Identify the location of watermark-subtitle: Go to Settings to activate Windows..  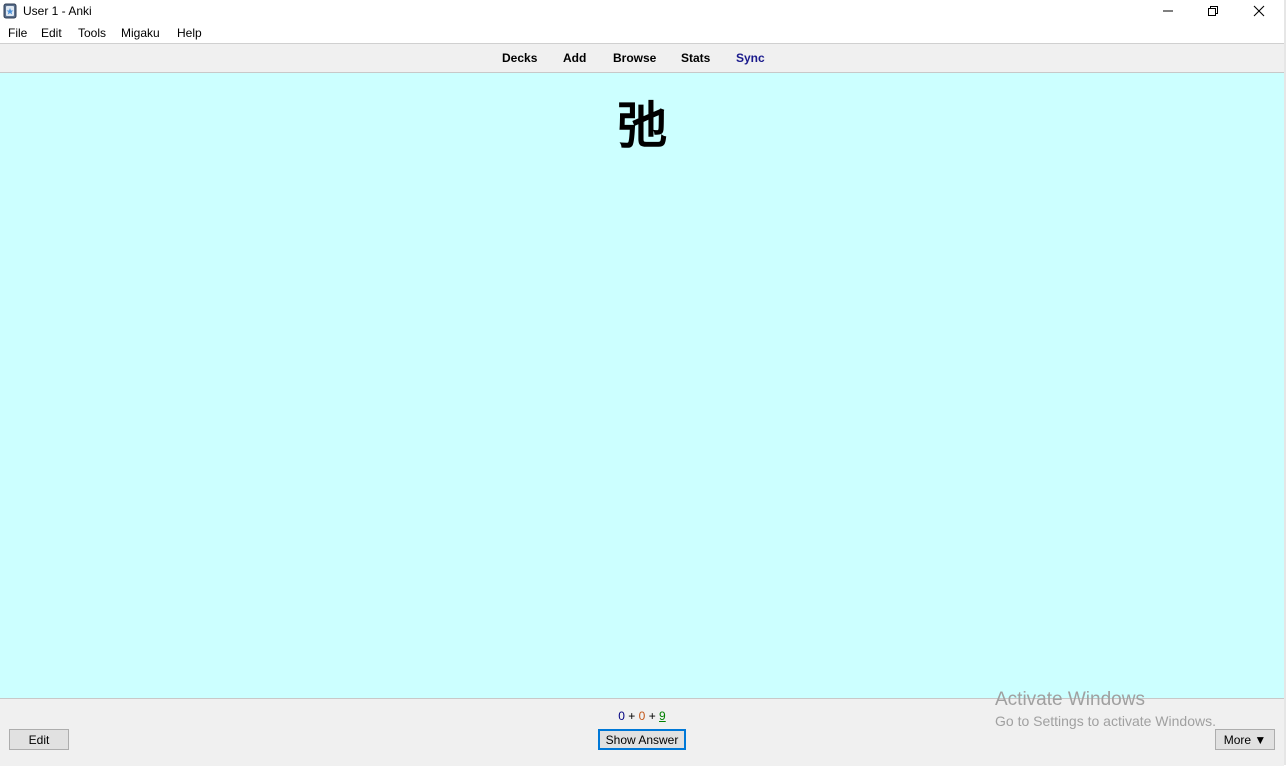
(1105, 721).